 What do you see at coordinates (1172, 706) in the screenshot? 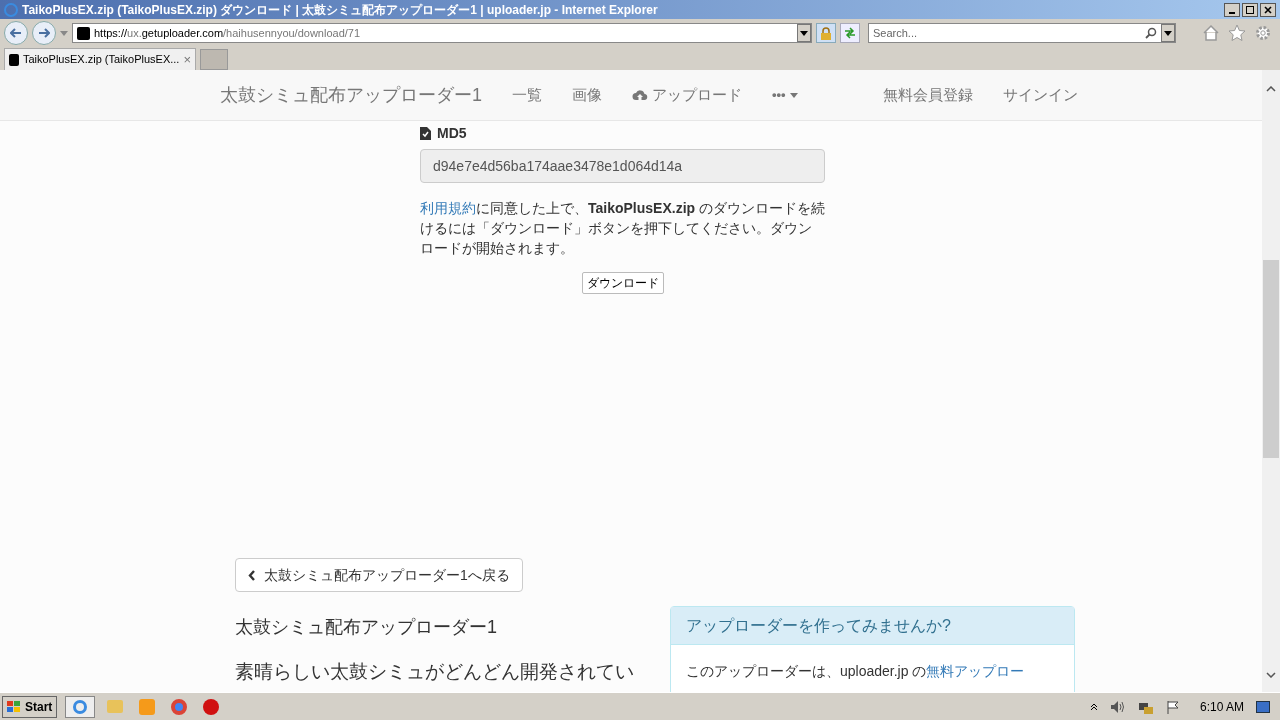
I see `flag-icon` at bounding box center [1172, 706].